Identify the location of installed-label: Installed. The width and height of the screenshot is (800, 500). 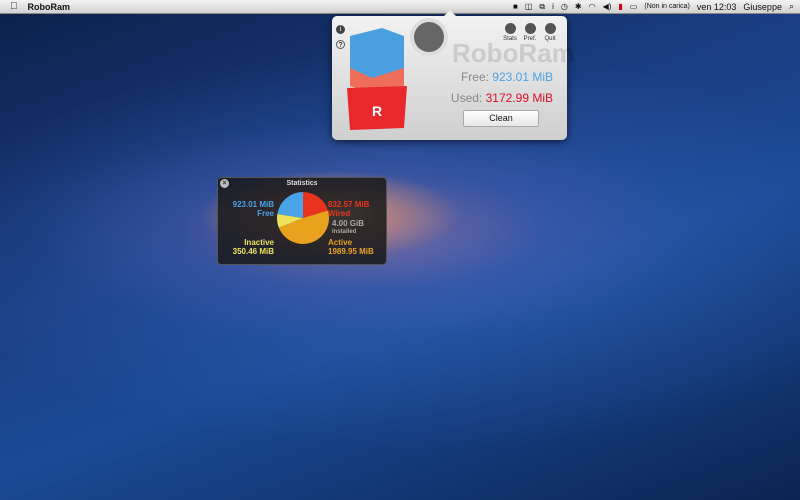
(344, 232).